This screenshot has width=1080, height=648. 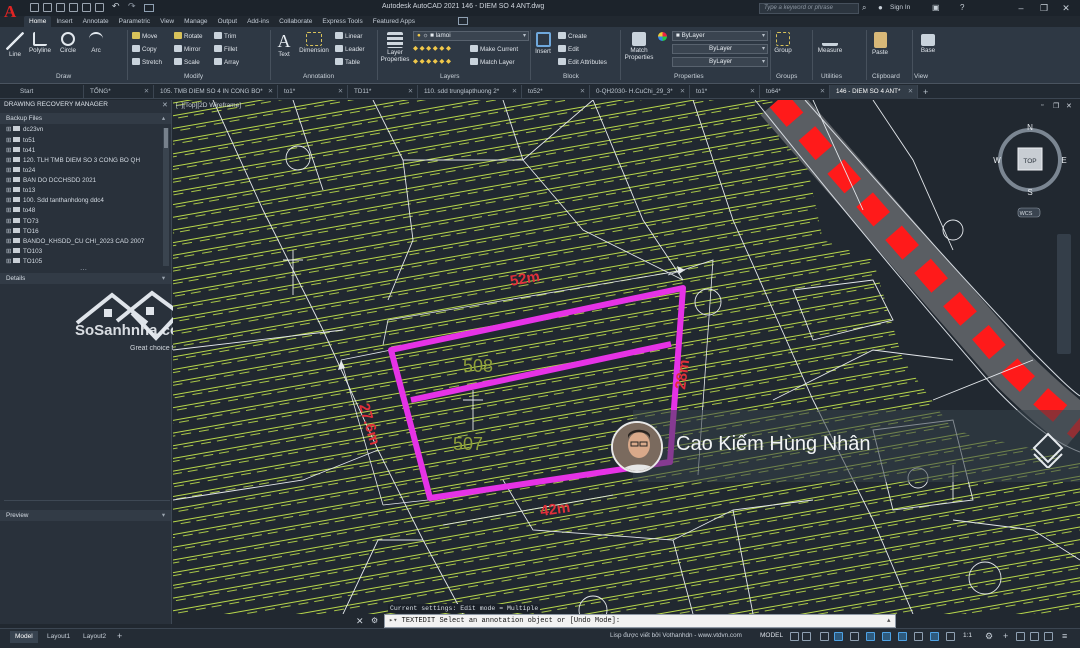 I want to click on color-dropdown: ■ ByLayer, so click(x=720, y=36).